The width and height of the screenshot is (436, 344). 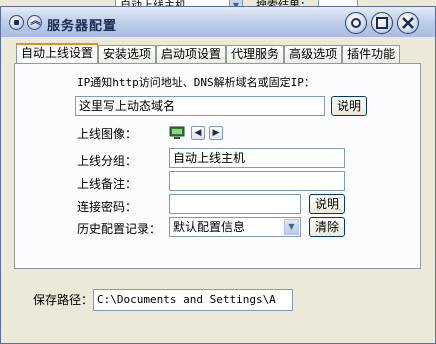 I want to click on image-label: 上线图像：, so click(x=107, y=134).